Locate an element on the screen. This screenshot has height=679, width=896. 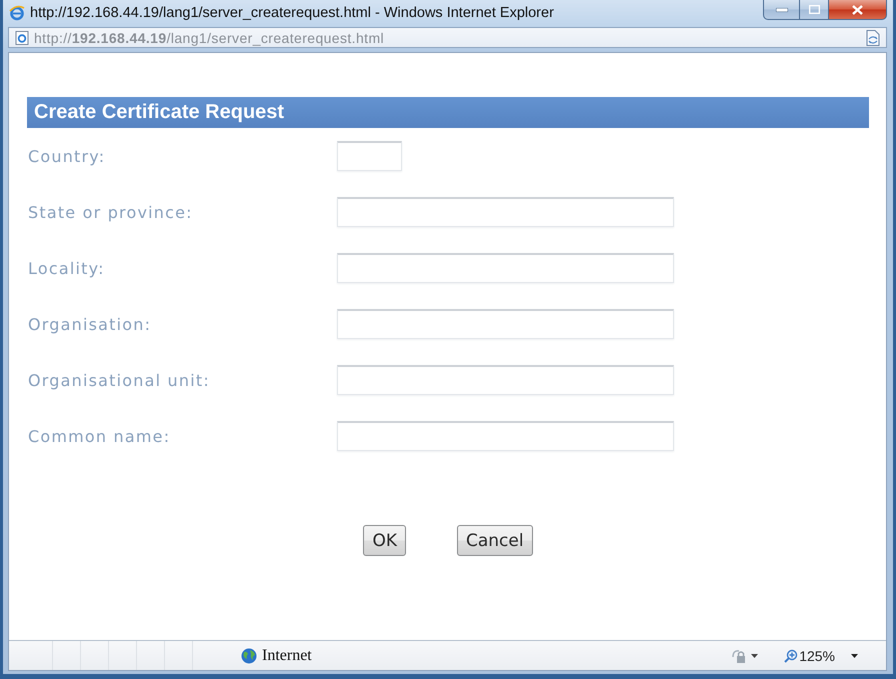
lock-icon is located at coordinates (739, 656).